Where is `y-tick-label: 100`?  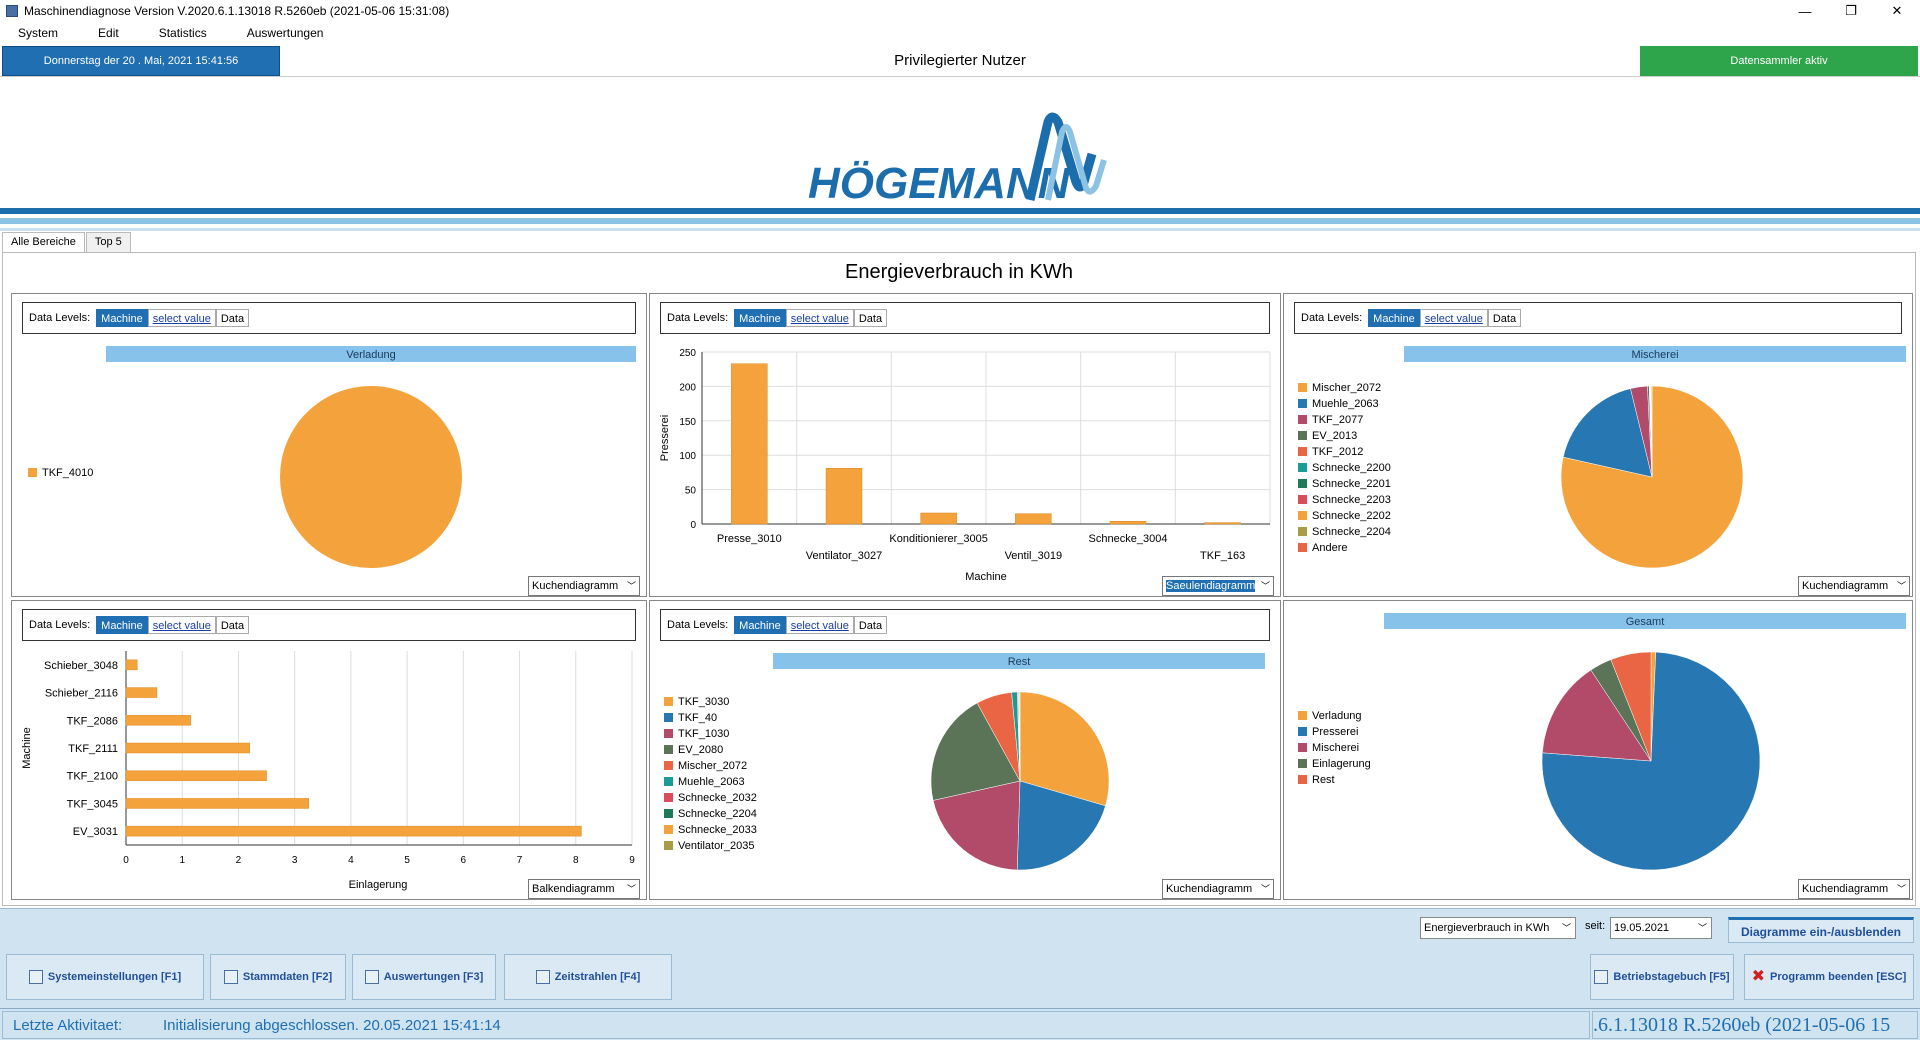 y-tick-label: 100 is located at coordinates (687, 456).